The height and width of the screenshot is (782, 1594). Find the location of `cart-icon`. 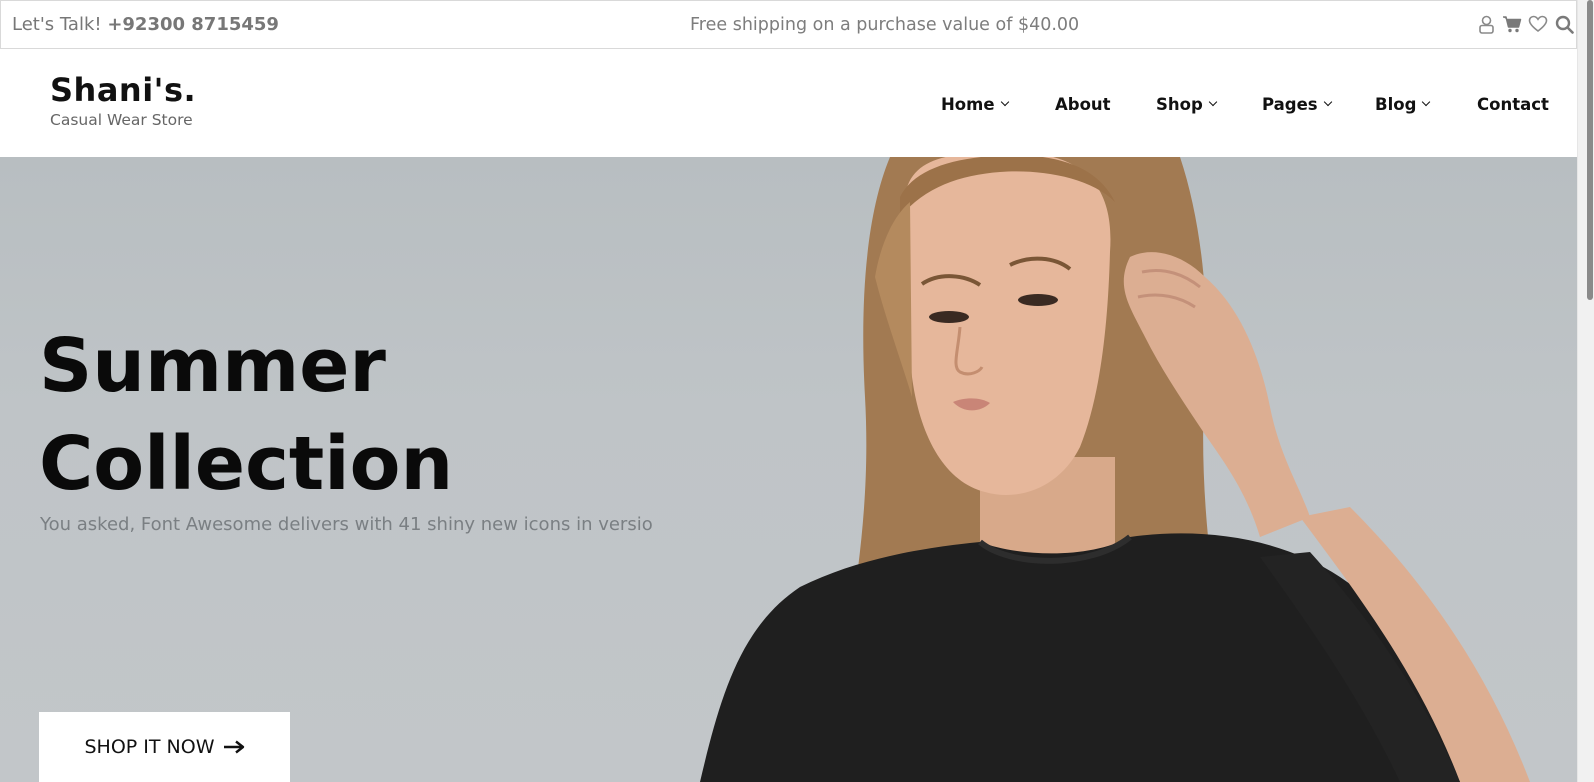

cart-icon is located at coordinates (1512, 24).